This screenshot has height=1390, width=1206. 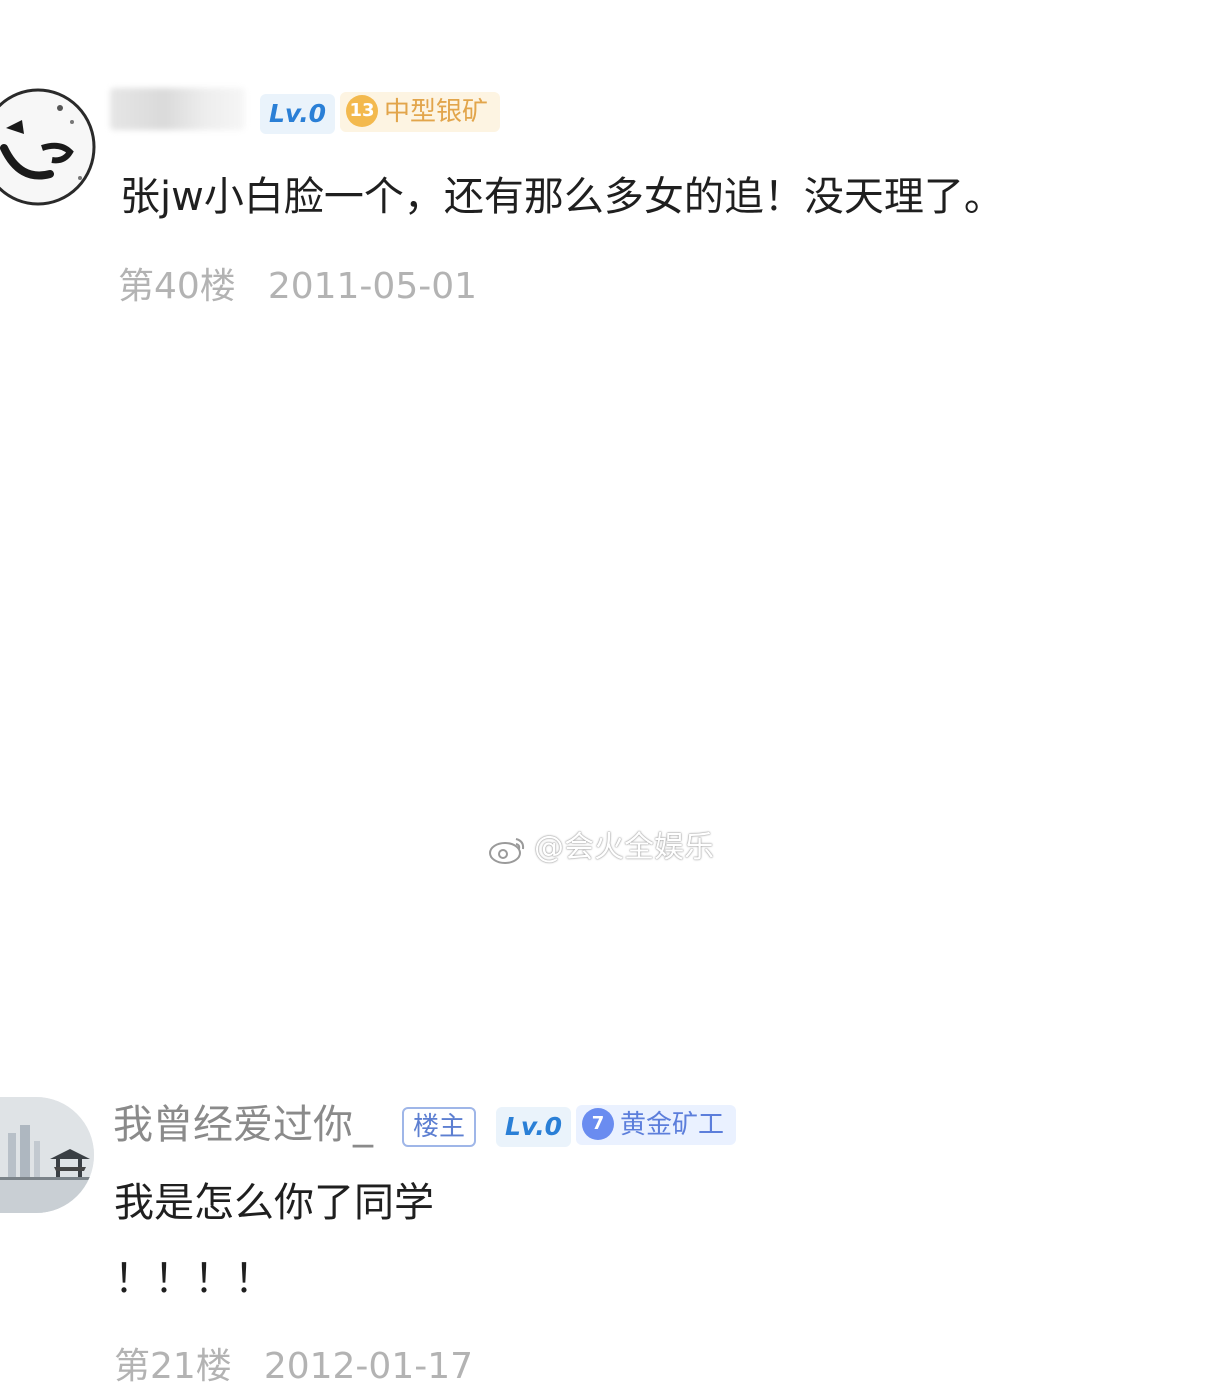 I want to click on comment-text-line: ！！！！, so click(x=194, y=1279).